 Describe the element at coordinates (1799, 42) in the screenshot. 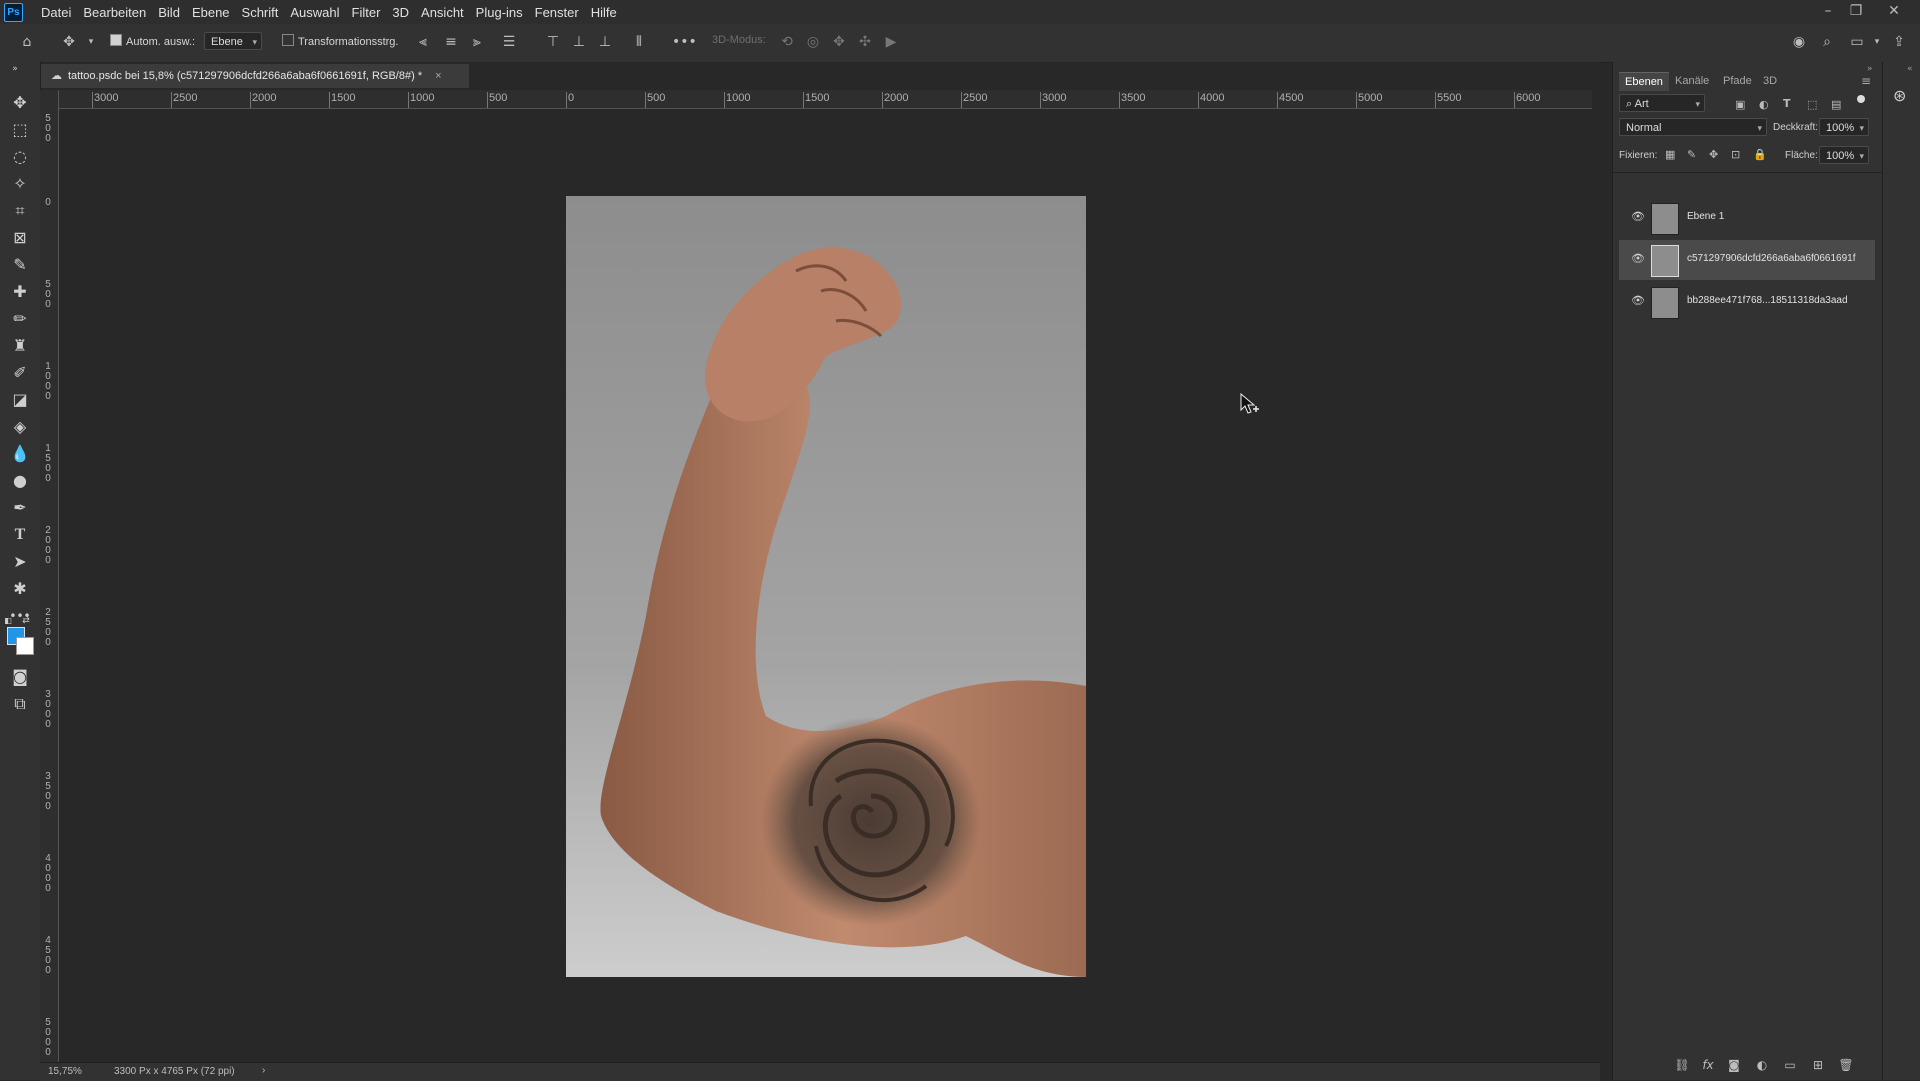

I see `account-icon: ◉` at that location.